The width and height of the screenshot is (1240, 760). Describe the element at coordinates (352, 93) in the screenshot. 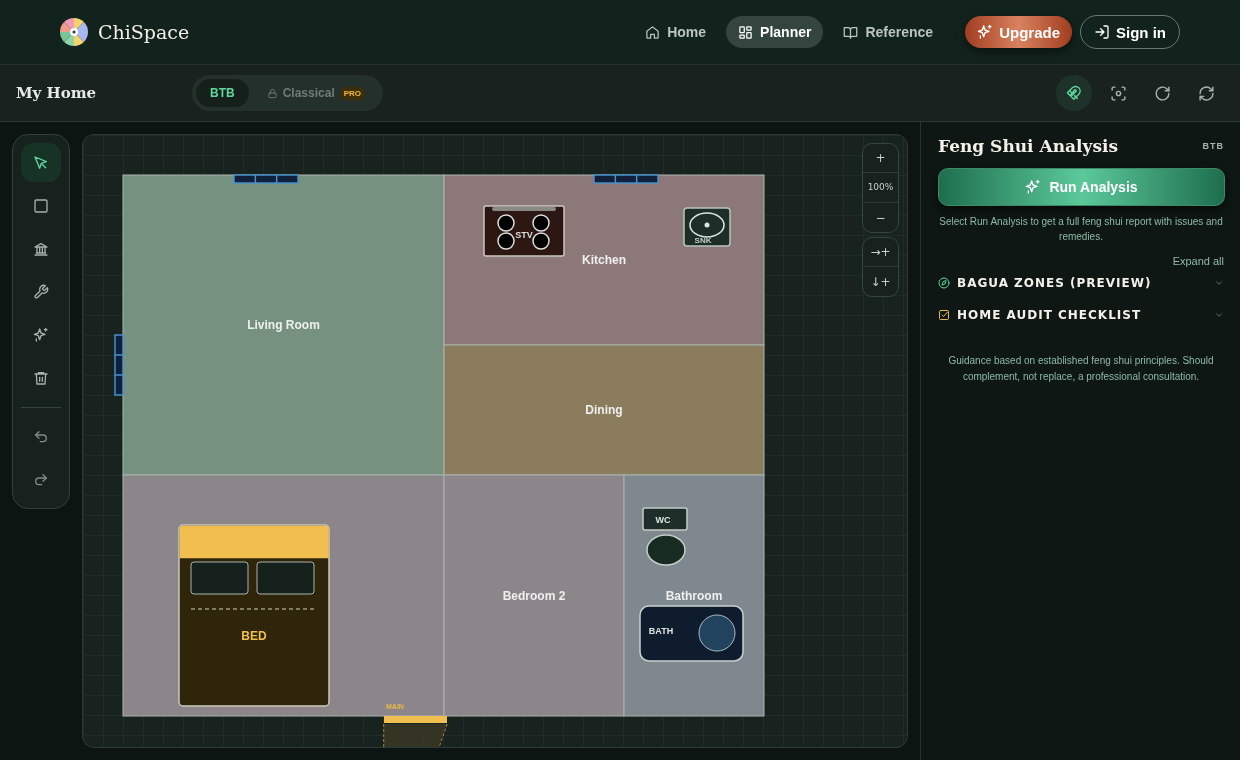

I see `pro-badge: PRO` at that location.